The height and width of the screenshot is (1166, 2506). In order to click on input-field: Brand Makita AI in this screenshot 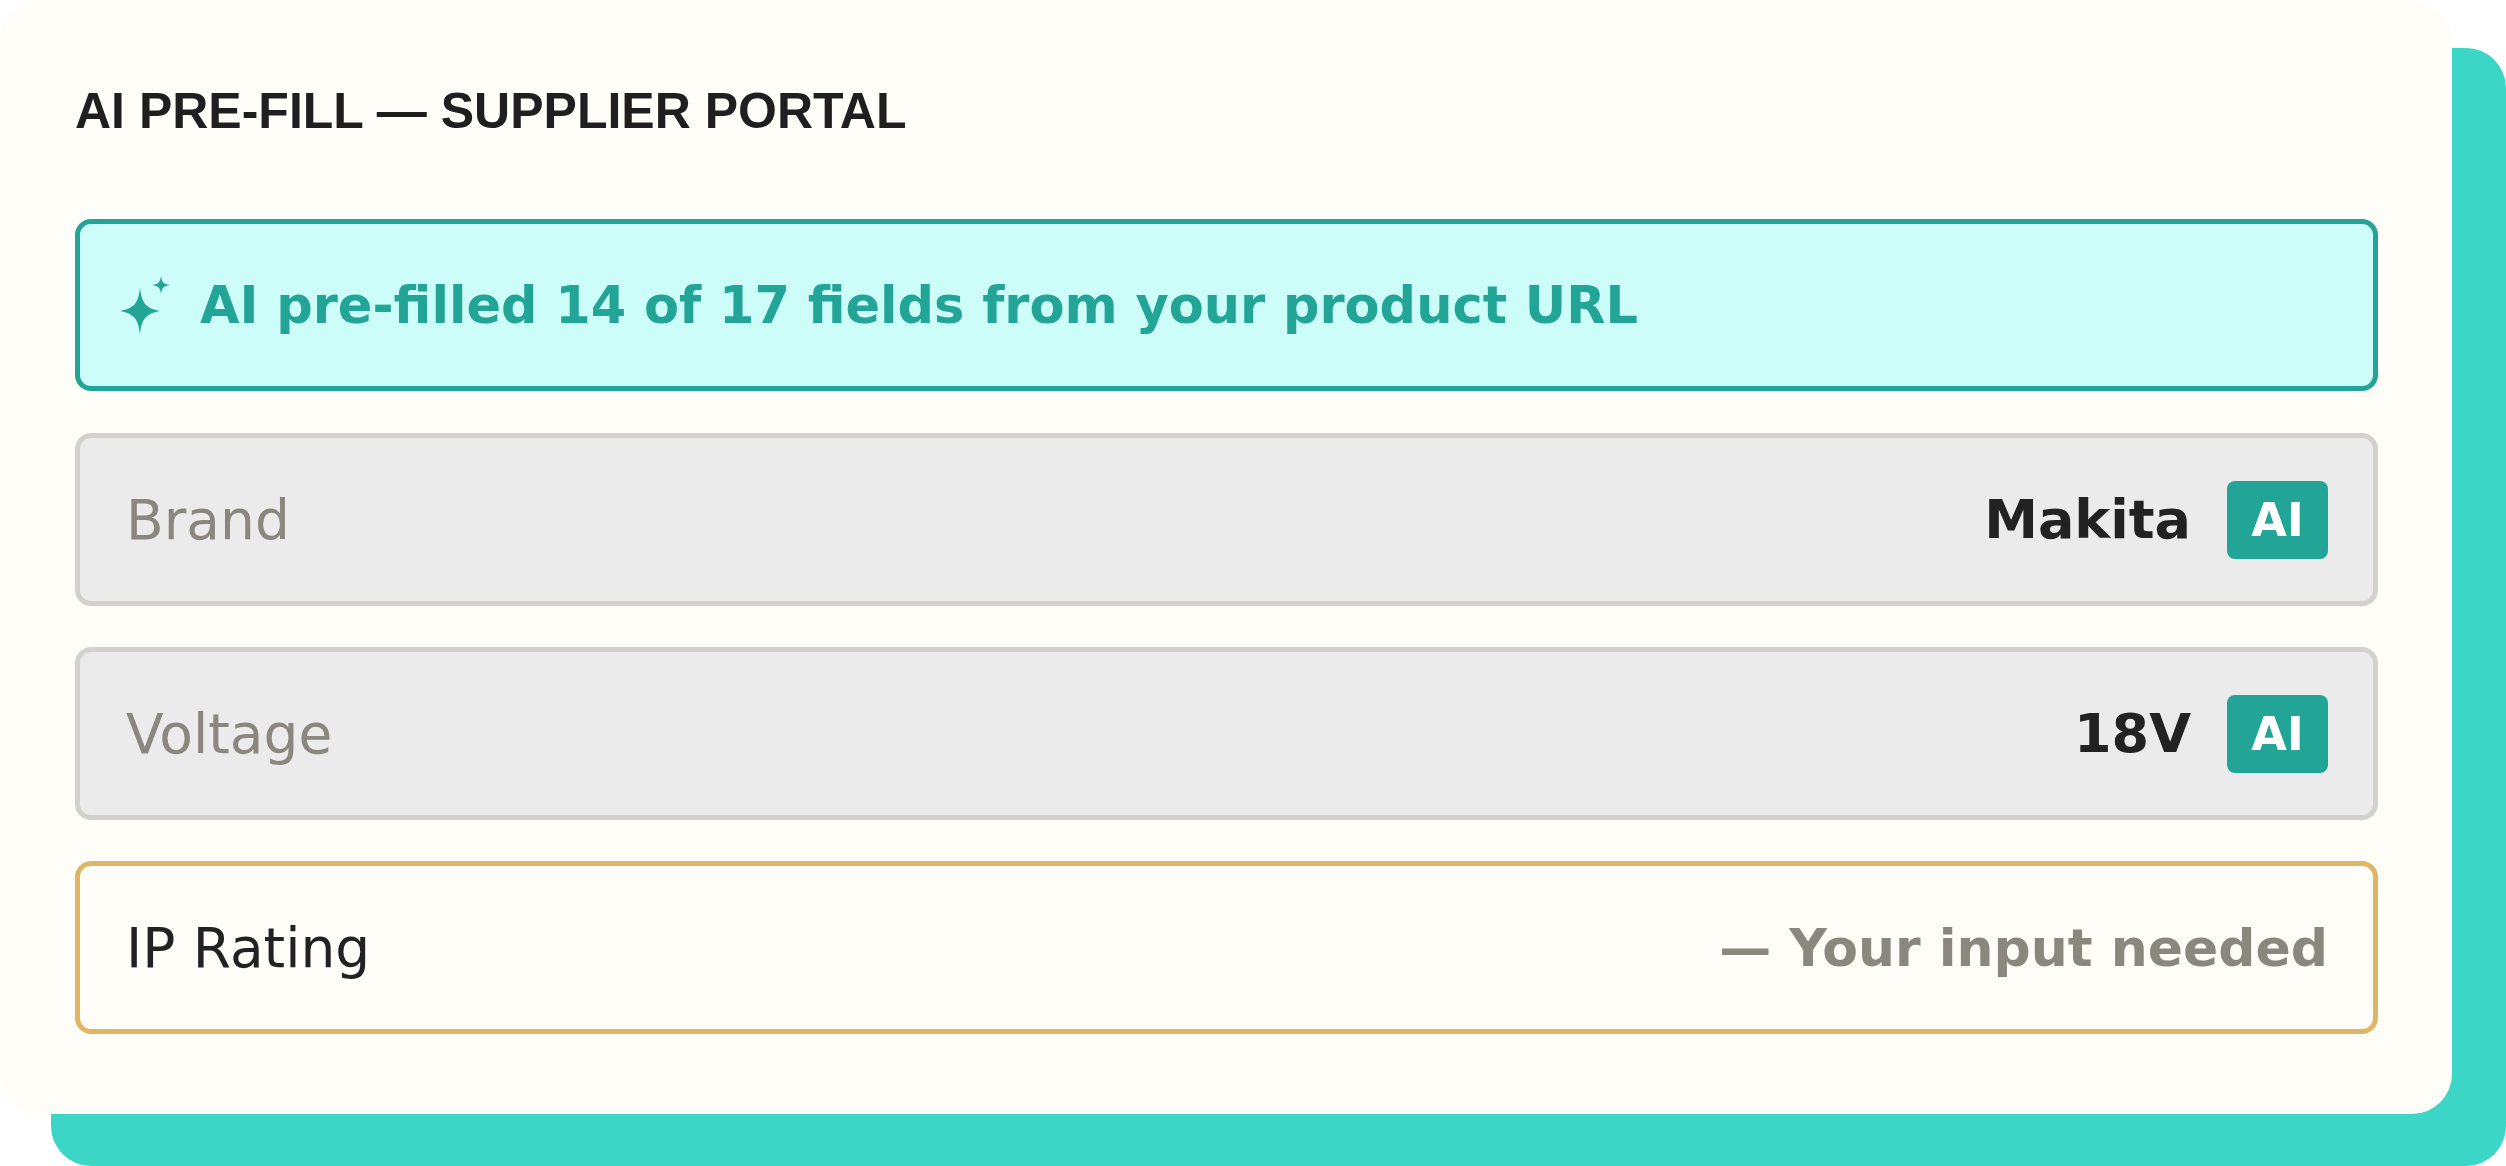, I will do `click(1226, 519)`.